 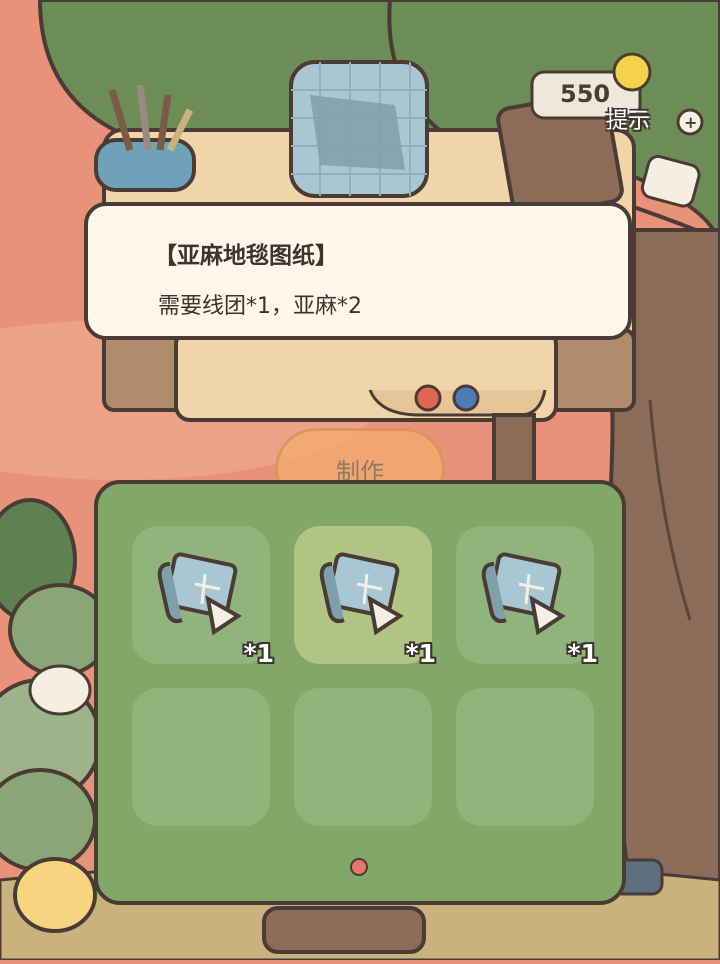 What do you see at coordinates (246, 256) in the screenshot?
I see `recipe-title: 【亚麻地毯图纸】` at bounding box center [246, 256].